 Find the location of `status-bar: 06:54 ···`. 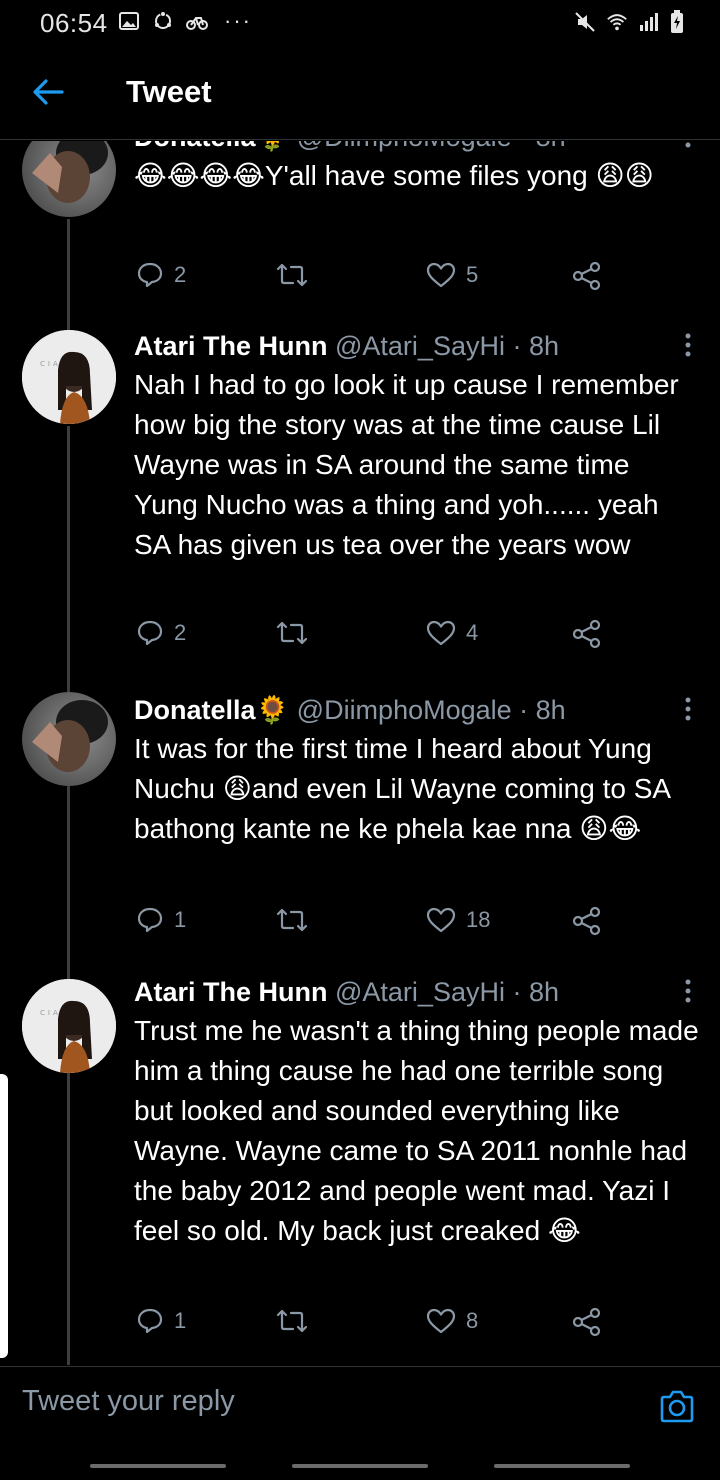

status-bar: 06:54 ··· is located at coordinates (360, 22).